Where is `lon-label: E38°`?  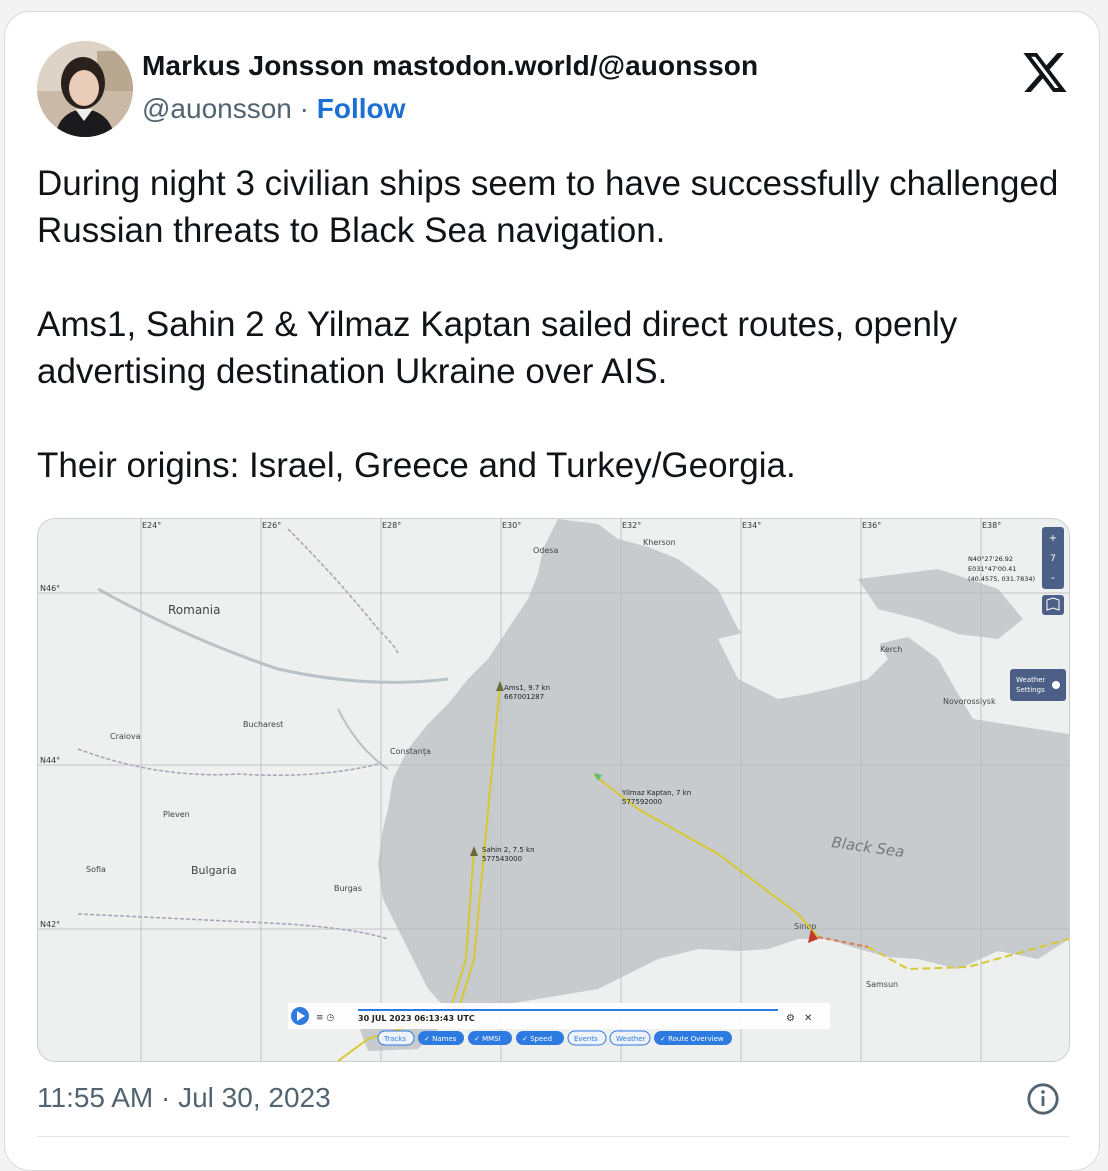 lon-label: E38° is located at coordinates (991, 525).